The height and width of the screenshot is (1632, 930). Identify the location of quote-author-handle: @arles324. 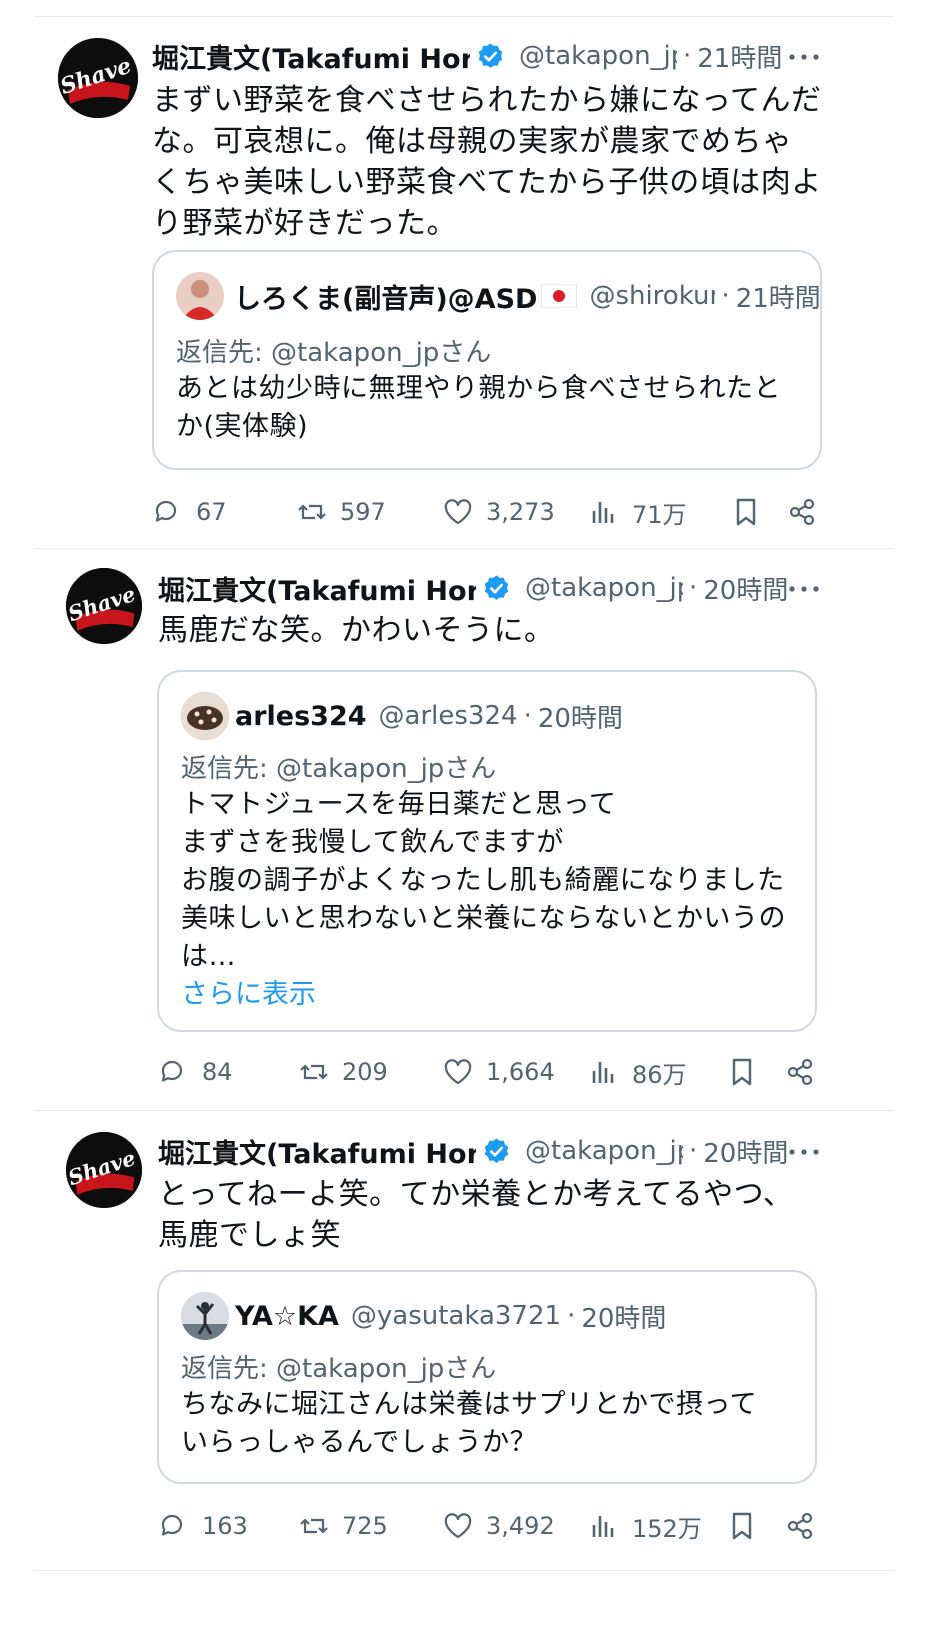
(448, 716).